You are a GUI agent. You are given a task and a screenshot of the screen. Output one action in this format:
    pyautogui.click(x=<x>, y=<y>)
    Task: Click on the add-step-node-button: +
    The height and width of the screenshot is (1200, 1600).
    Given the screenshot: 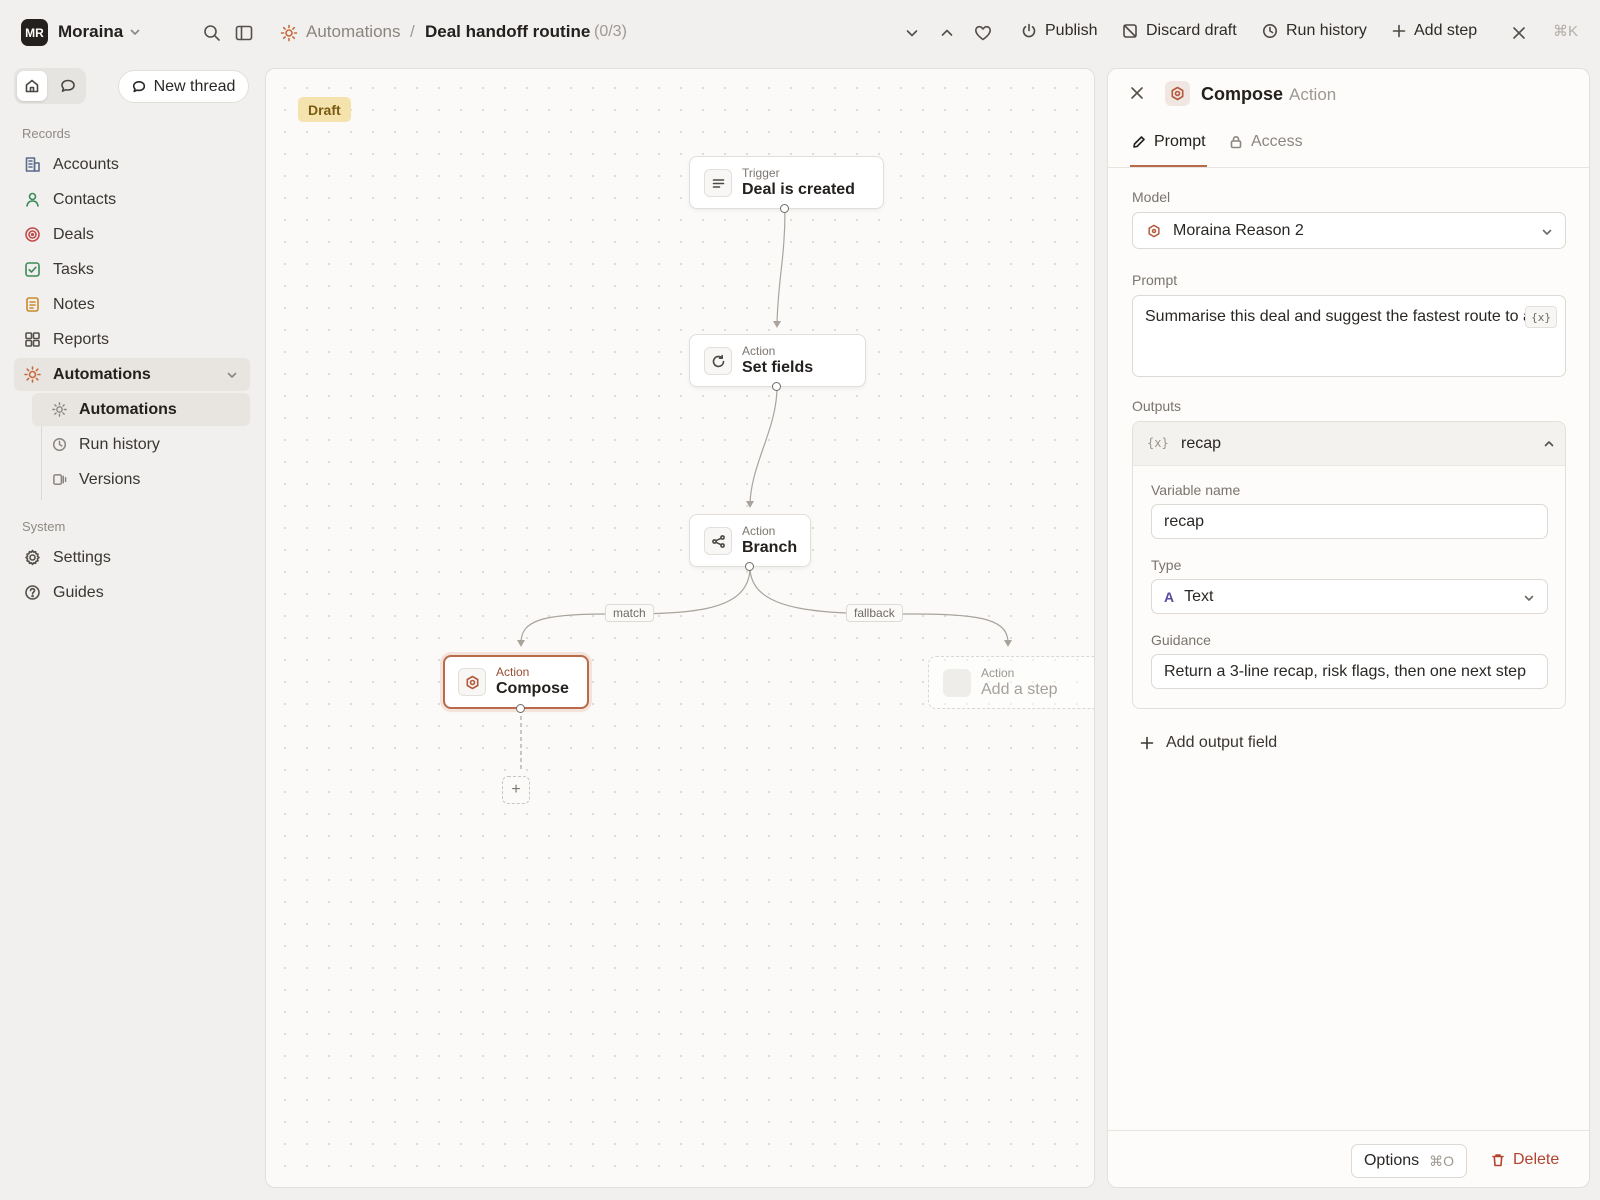 What is the action you would take?
    pyautogui.click(x=516, y=790)
    